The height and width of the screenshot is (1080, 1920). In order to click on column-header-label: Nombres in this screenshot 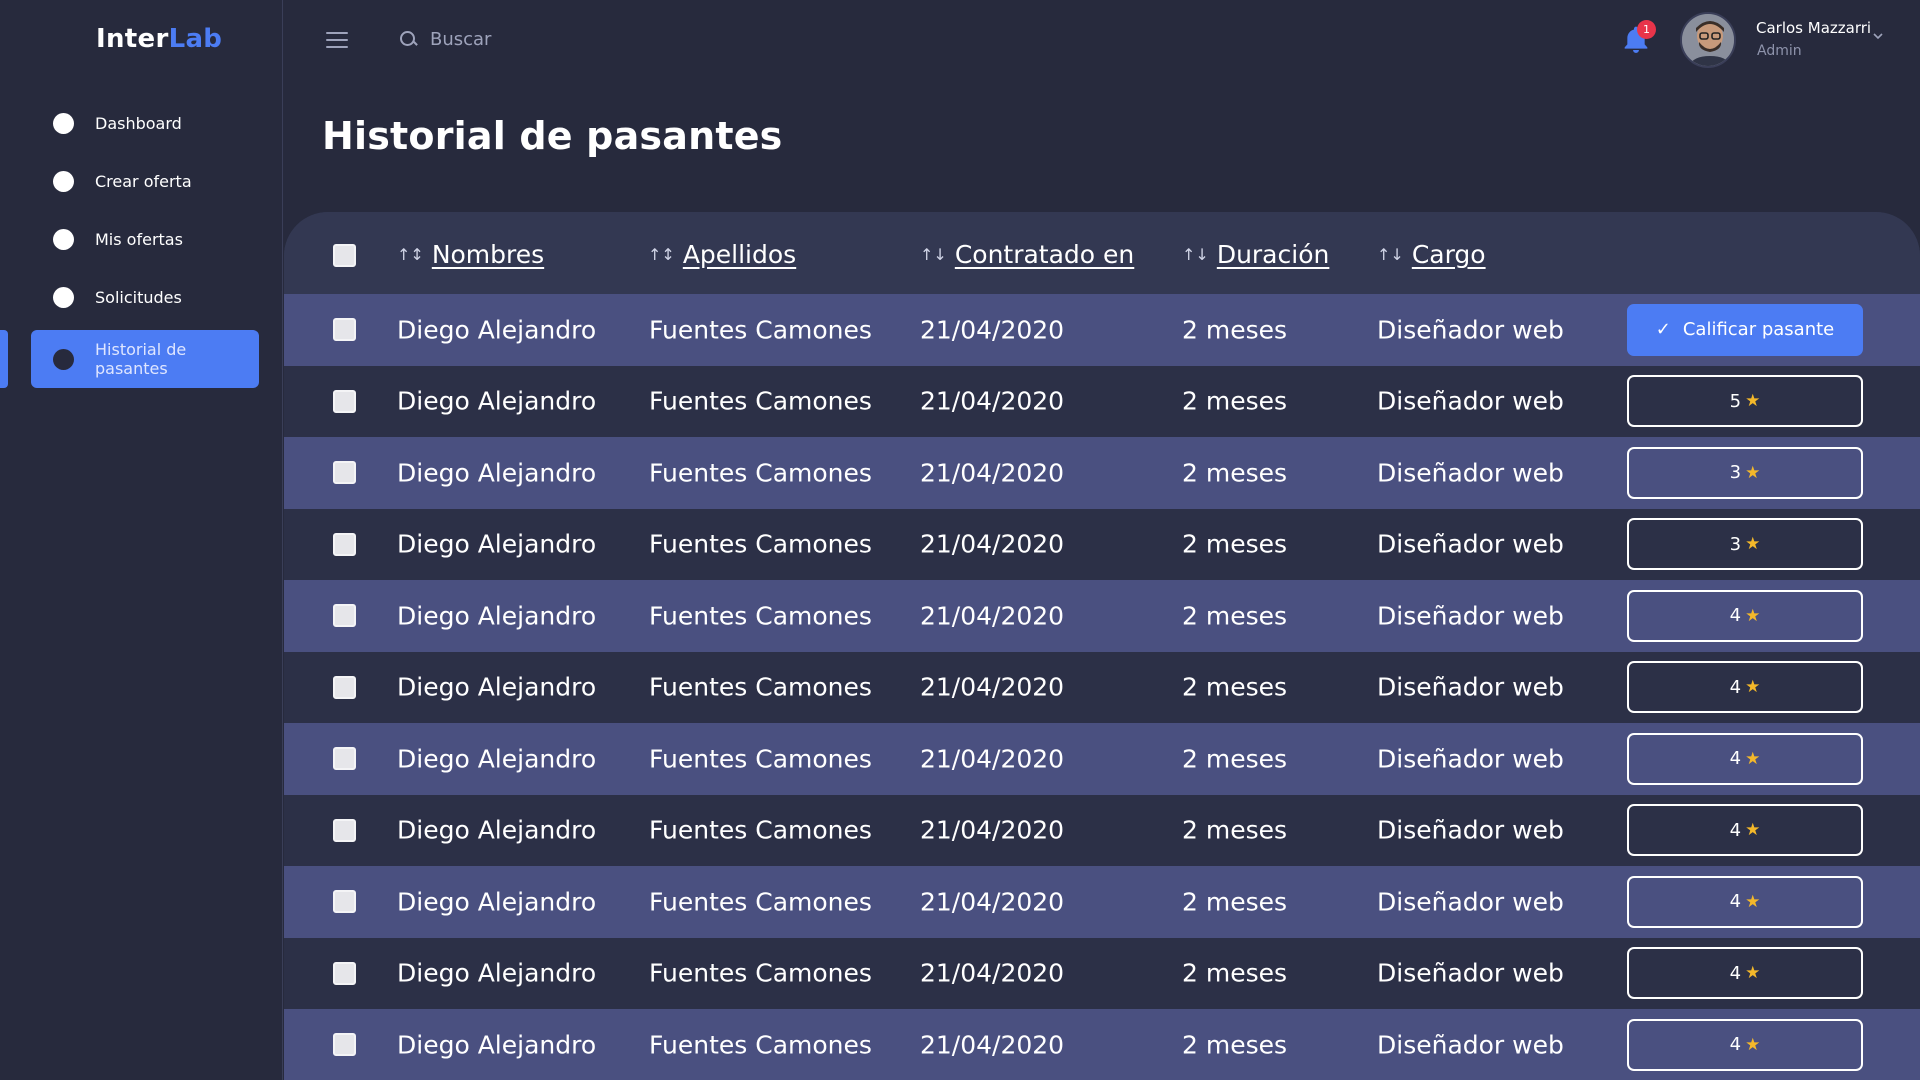, I will do `click(488, 254)`.